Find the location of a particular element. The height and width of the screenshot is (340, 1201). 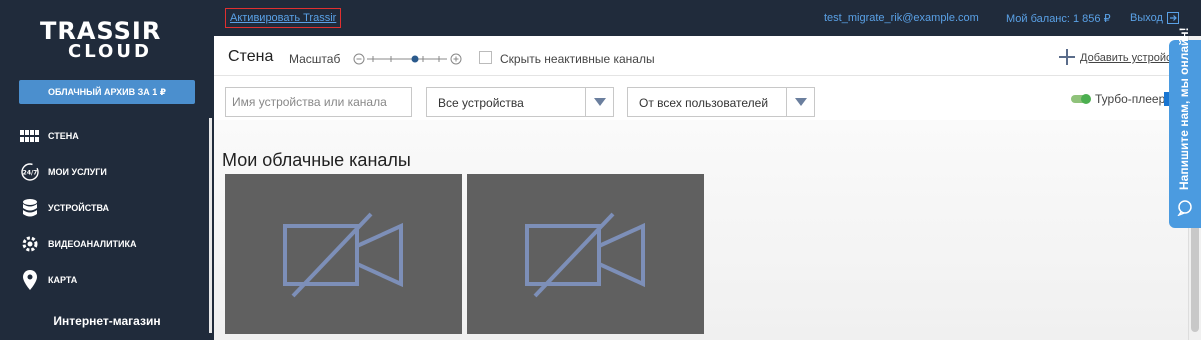

sidebar-item-videoanalytics: ВИДЕОАНАЛИТИКА is located at coordinates (105, 244).